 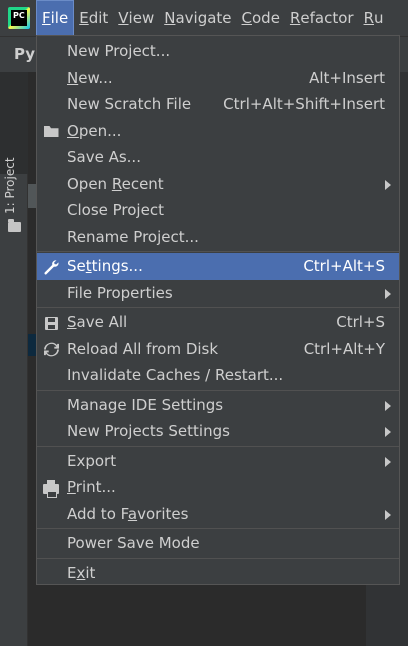 I want to click on project-tool-tab: 1: Project, so click(x=14, y=152).